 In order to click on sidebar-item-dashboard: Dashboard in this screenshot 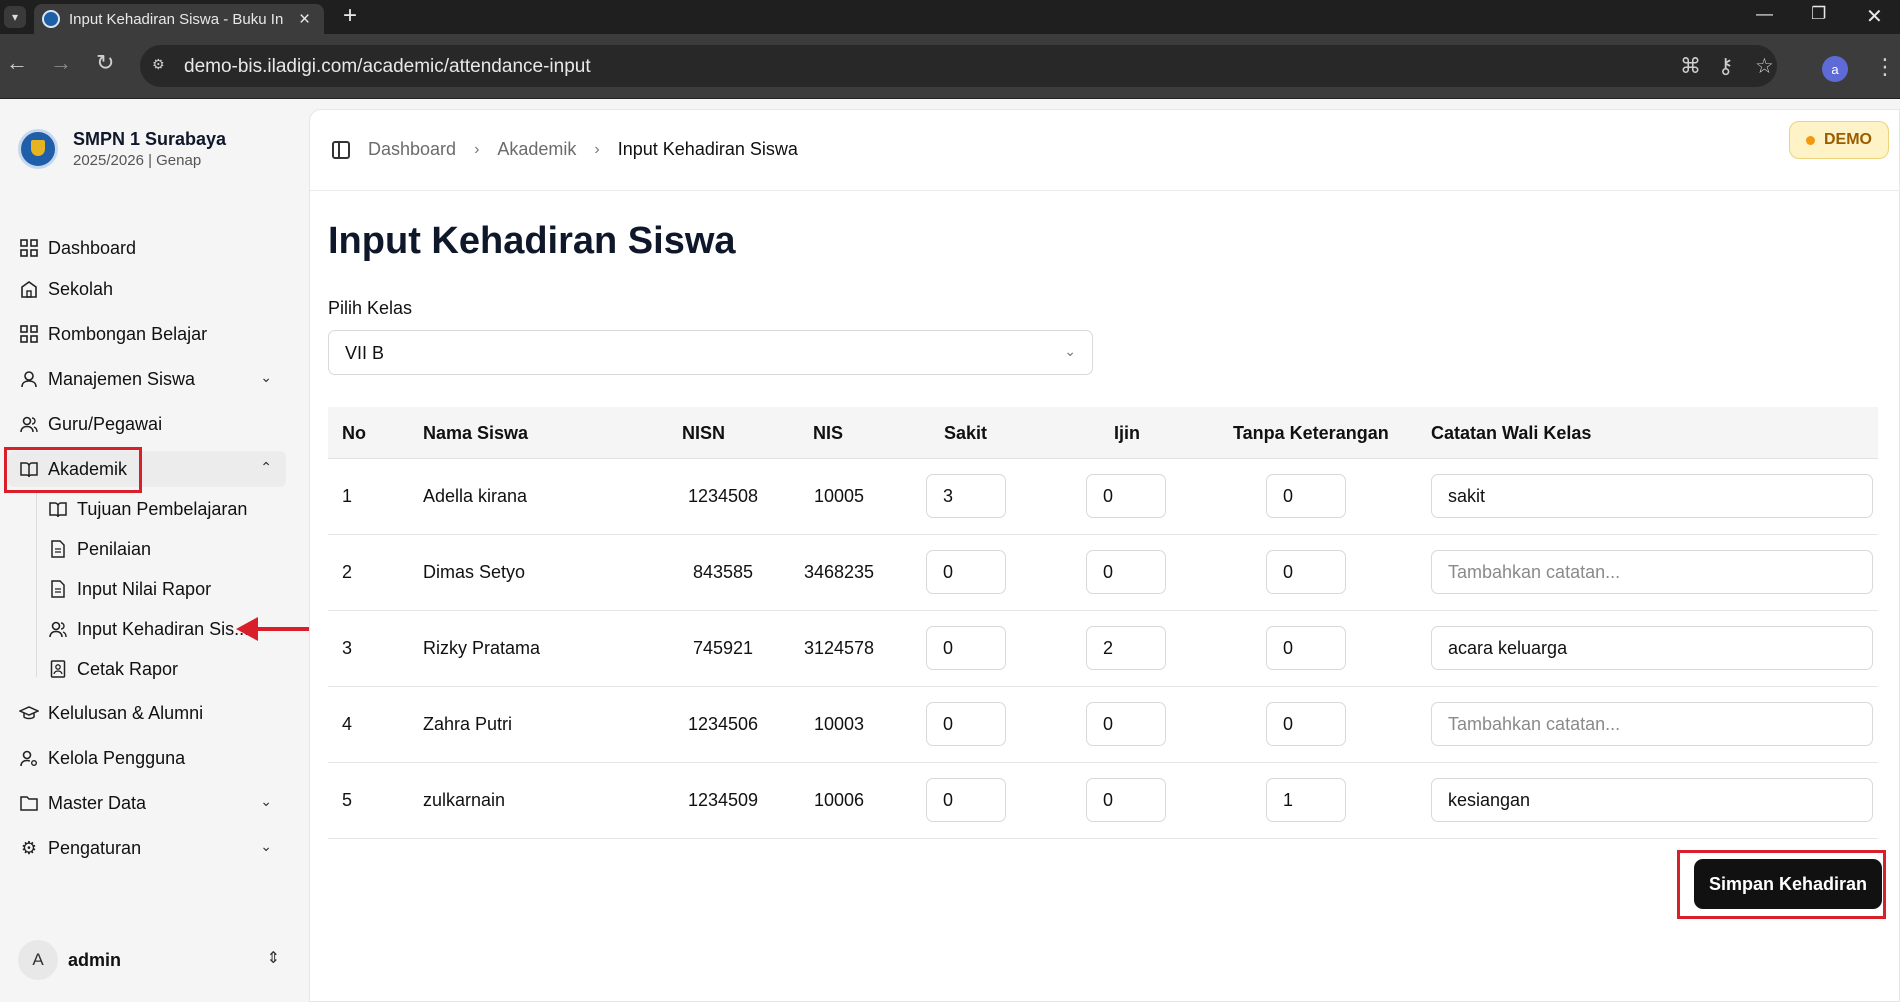, I will do `click(147, 248)`.